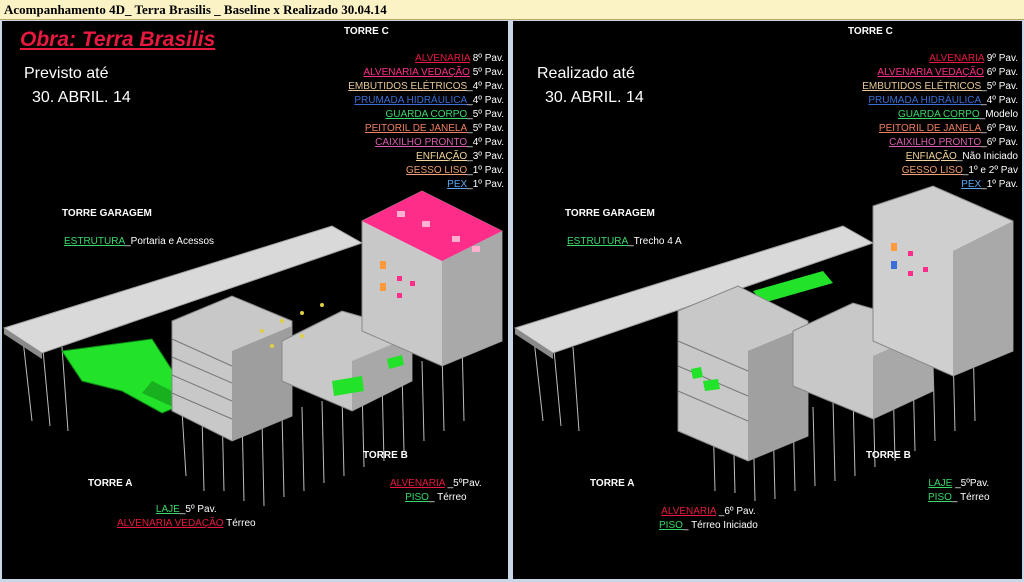  I want to click on status-item: ENFIAÇÃO_Não Iniciado, so click(940, 157).